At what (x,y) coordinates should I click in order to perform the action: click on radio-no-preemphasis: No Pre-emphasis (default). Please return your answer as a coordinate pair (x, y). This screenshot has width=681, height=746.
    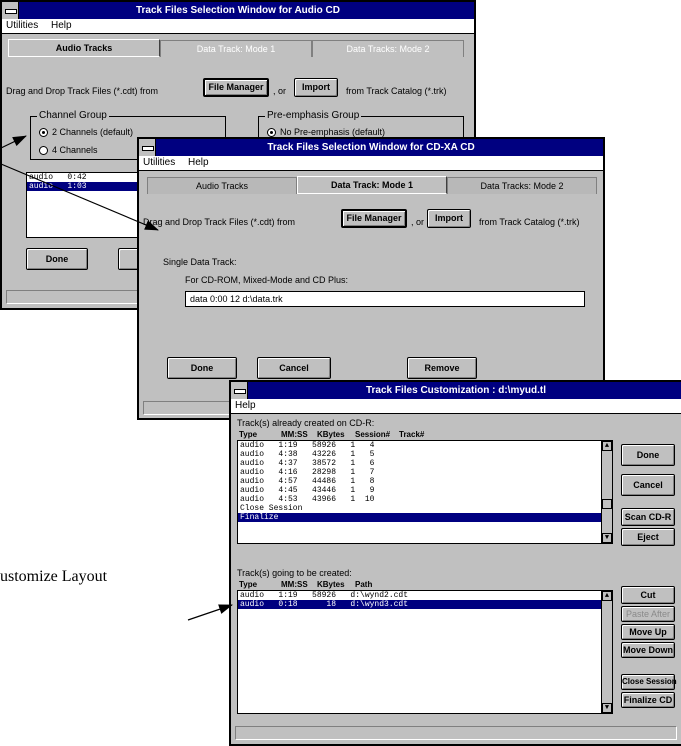
    Looking at the image, I should click on (326, 132).